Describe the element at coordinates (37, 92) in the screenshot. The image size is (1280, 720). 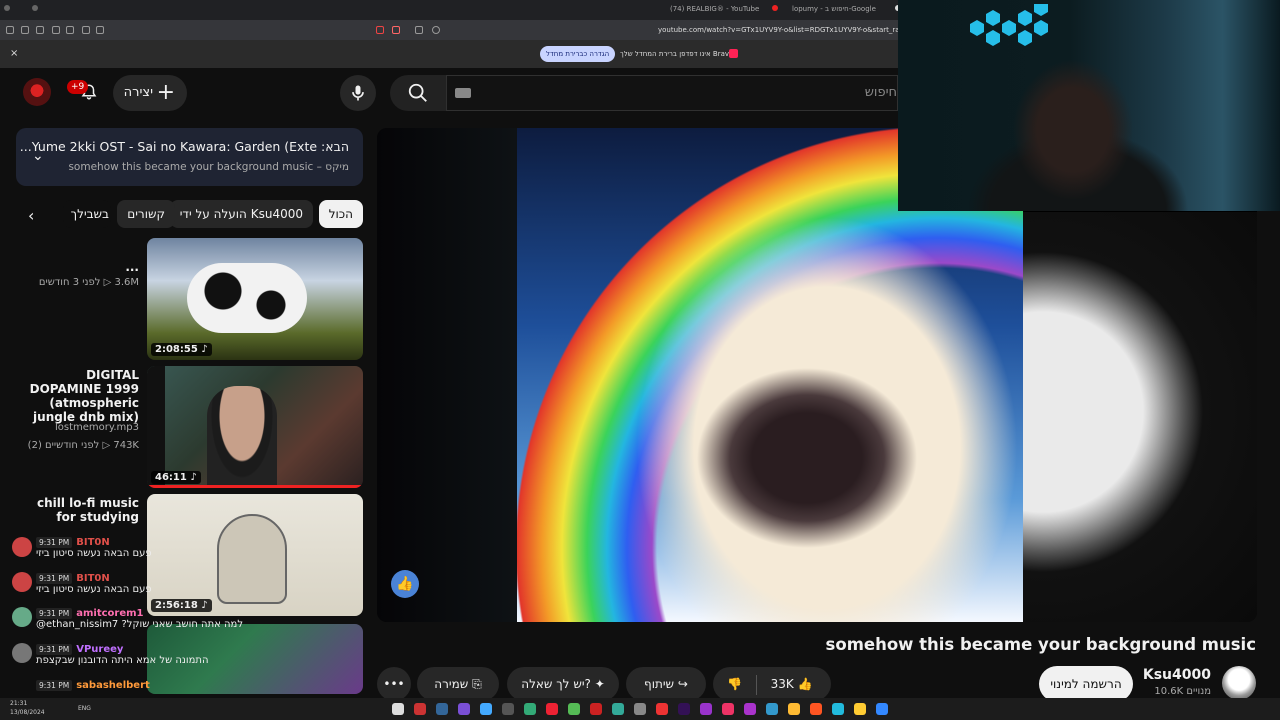
I see `account-avatar` at that location.